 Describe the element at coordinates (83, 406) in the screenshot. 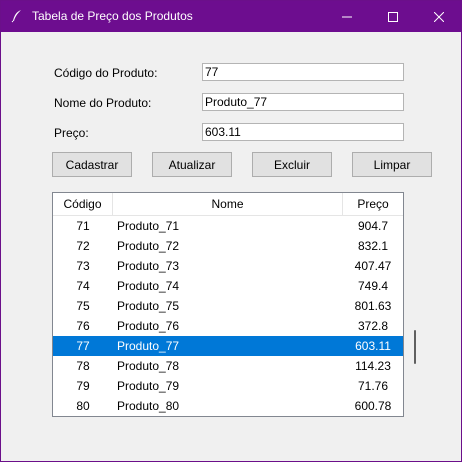

I see `cell-code: 80` at that location.